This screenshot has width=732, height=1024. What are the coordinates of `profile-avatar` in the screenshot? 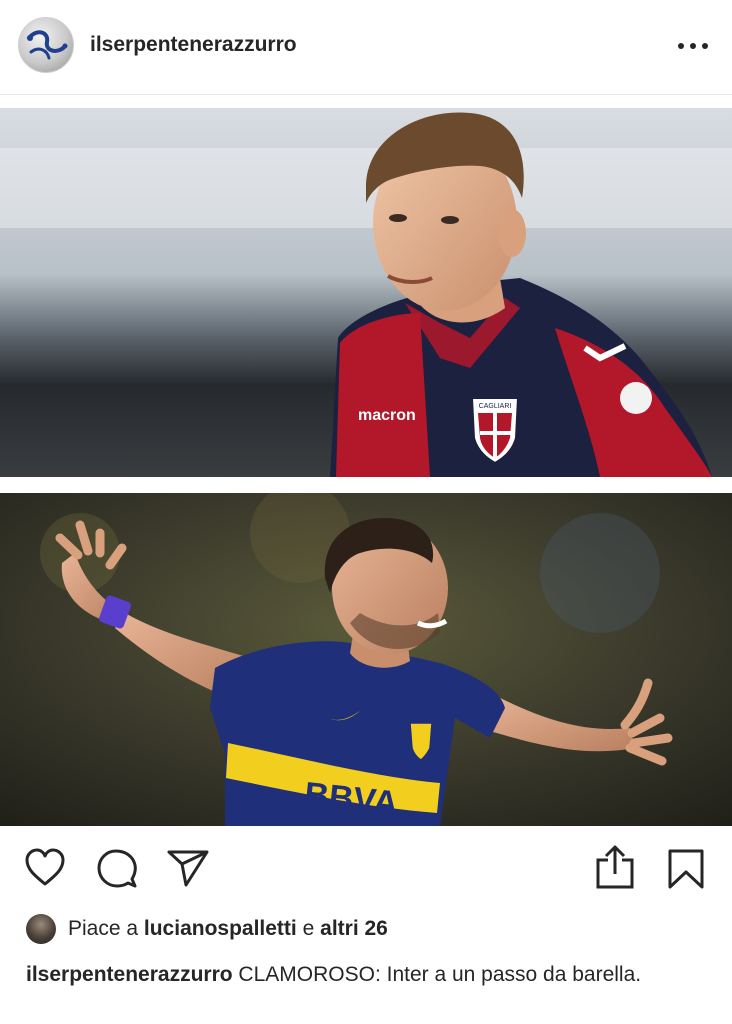 It's located at (46, 45).